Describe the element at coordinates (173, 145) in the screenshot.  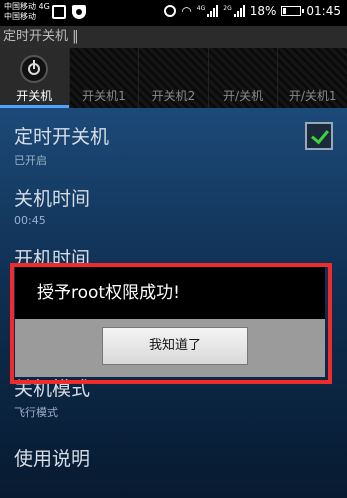
I see `setting-scheduled-power: 定时开关机 已开启` at that location.